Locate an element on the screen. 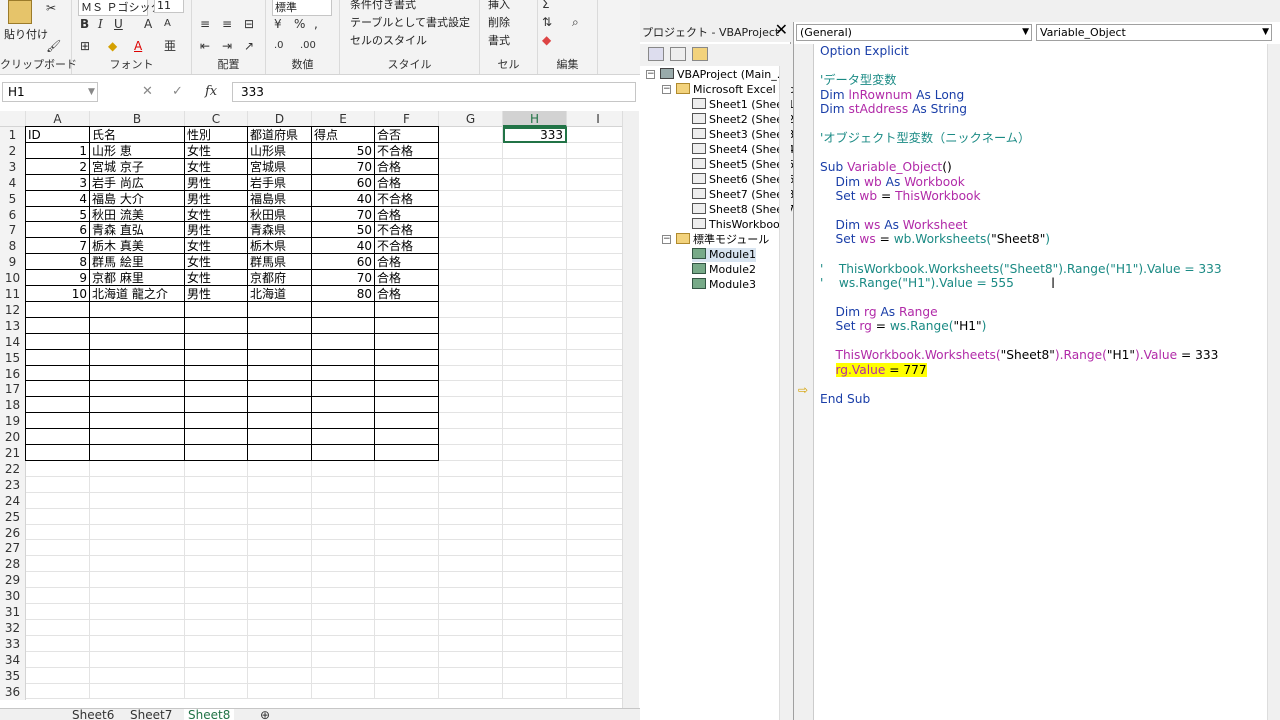 The width and height of the screenshot is (1280, 720). align-left-icon: ≡ is located at coordinates (205, 24).